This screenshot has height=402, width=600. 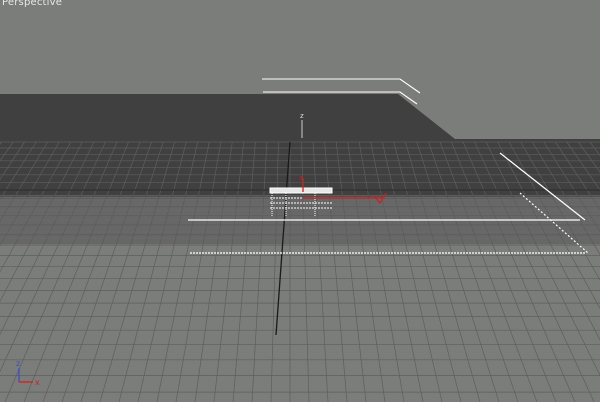 What do you see at coordinates (37, 382) in the screenshot?
I see `tripod-x-label: x` at bounding box center [37, 382].